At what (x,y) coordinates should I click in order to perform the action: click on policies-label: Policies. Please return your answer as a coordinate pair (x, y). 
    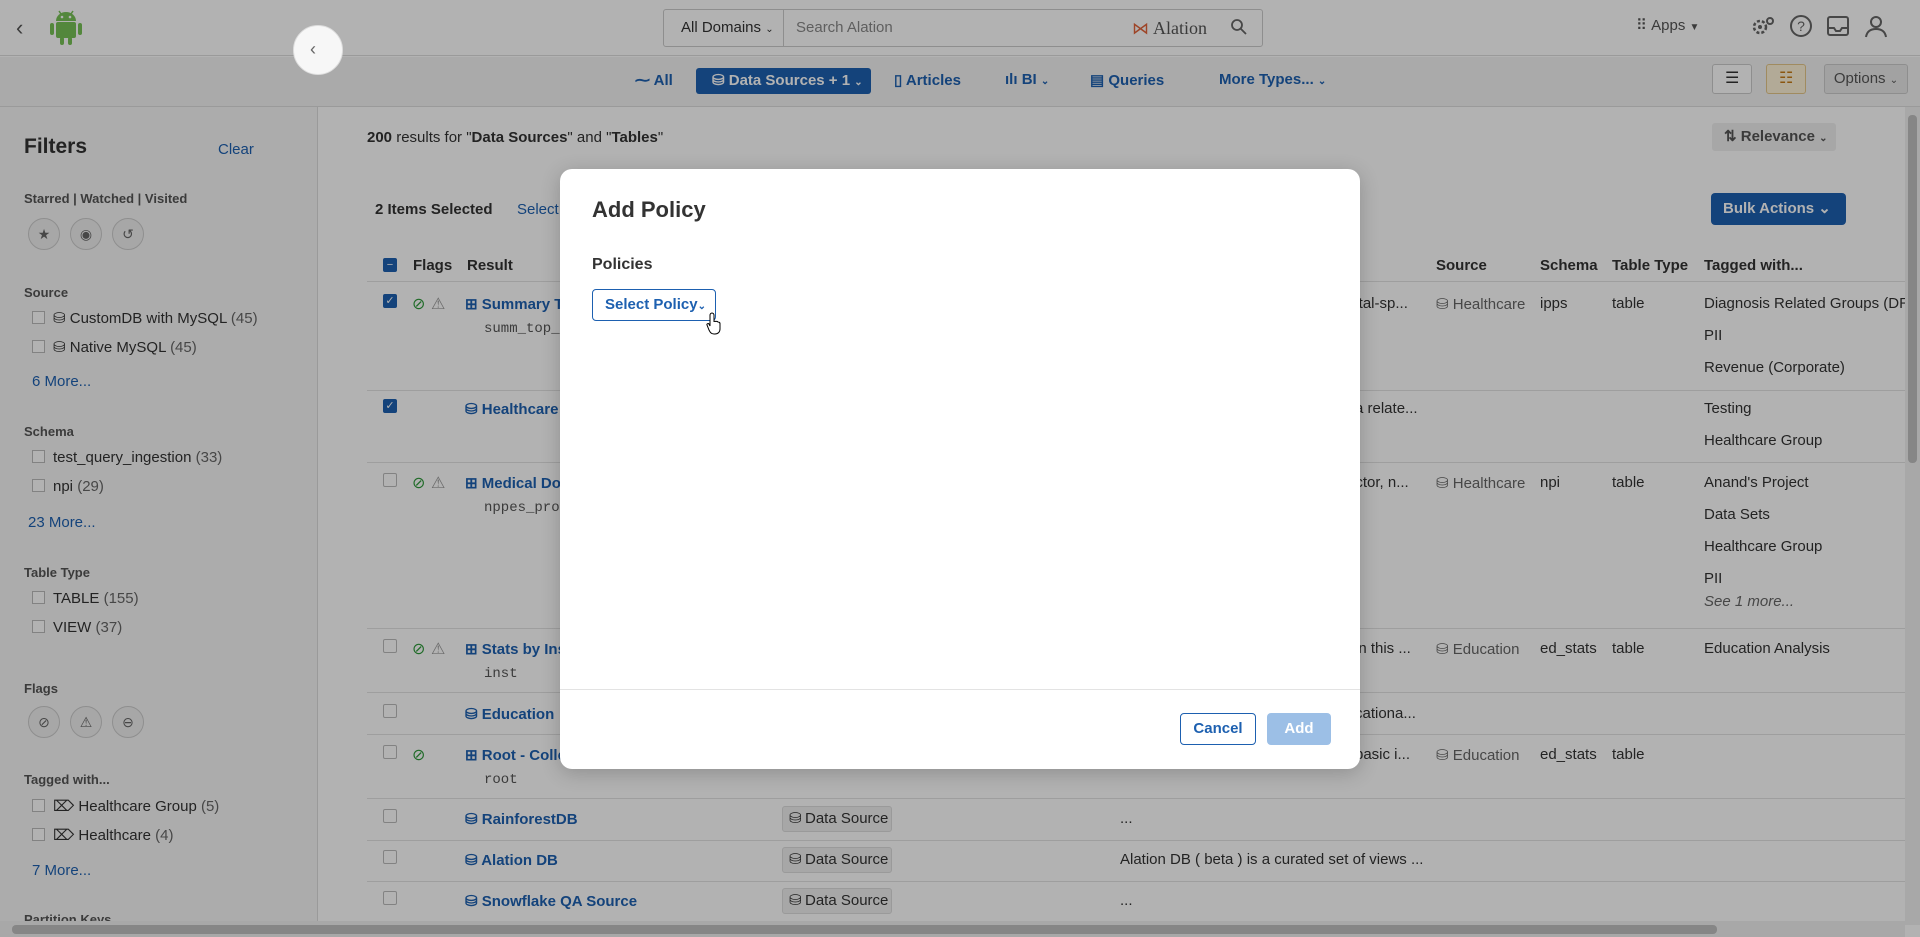
    Looking at the image, I should click on (622, 264).